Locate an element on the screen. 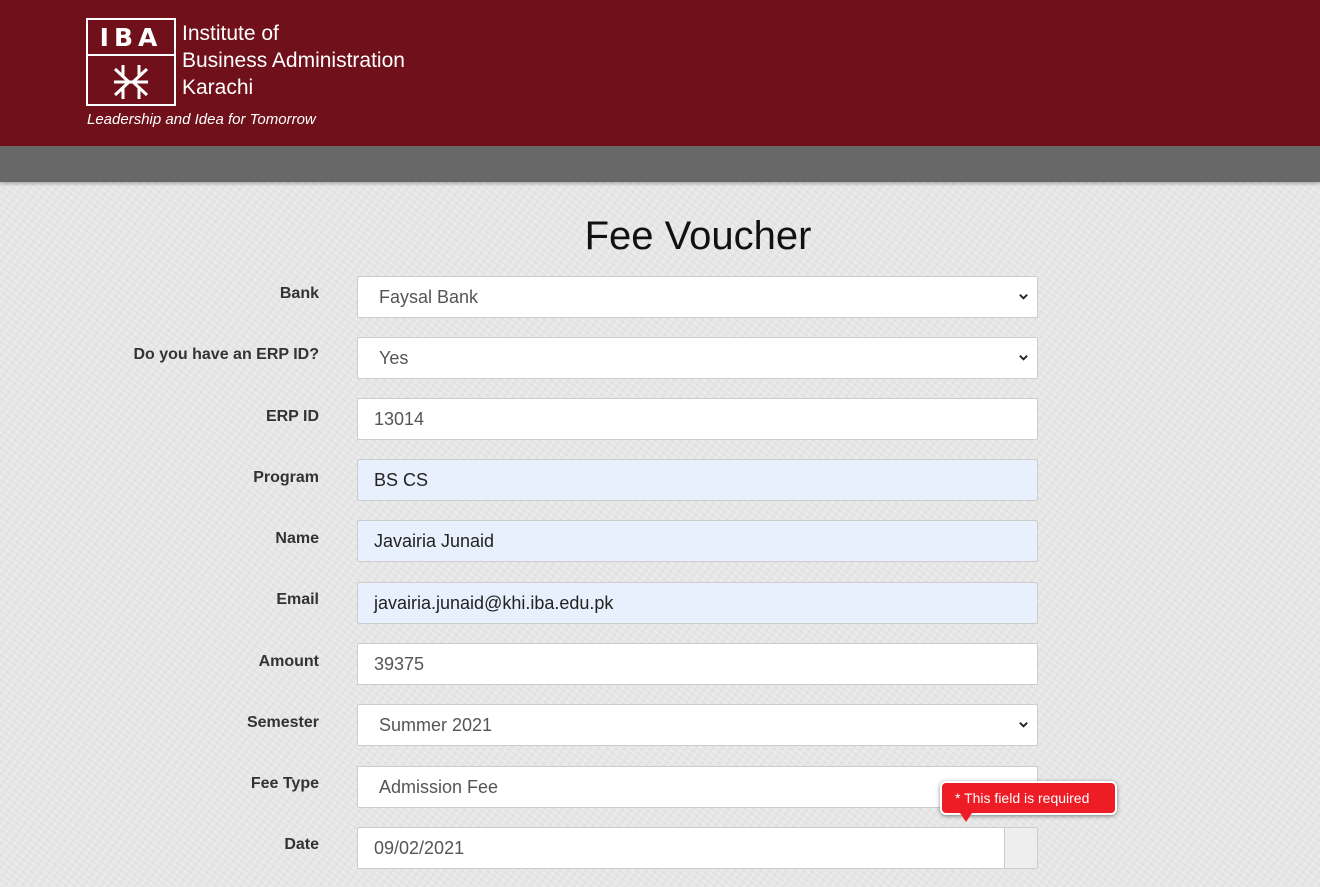 Image resolution: width=1320 pixels, height=887 pixels. program-value: BS CS is located at coordinates (401, 480).